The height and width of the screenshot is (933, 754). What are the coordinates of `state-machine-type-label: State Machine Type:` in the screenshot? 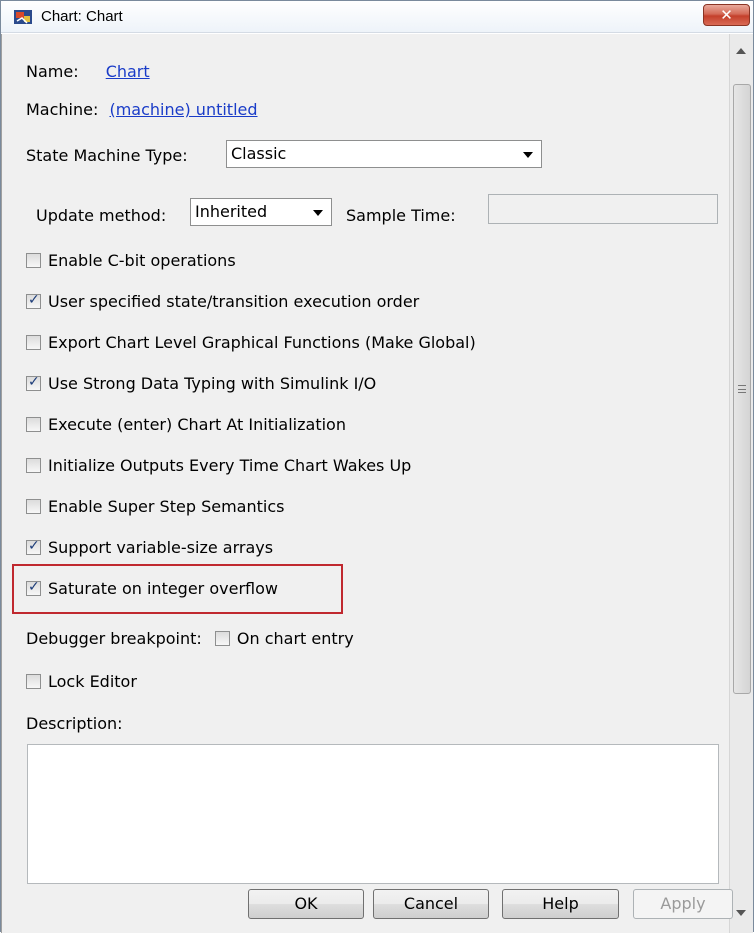 It's located at (107, 155).